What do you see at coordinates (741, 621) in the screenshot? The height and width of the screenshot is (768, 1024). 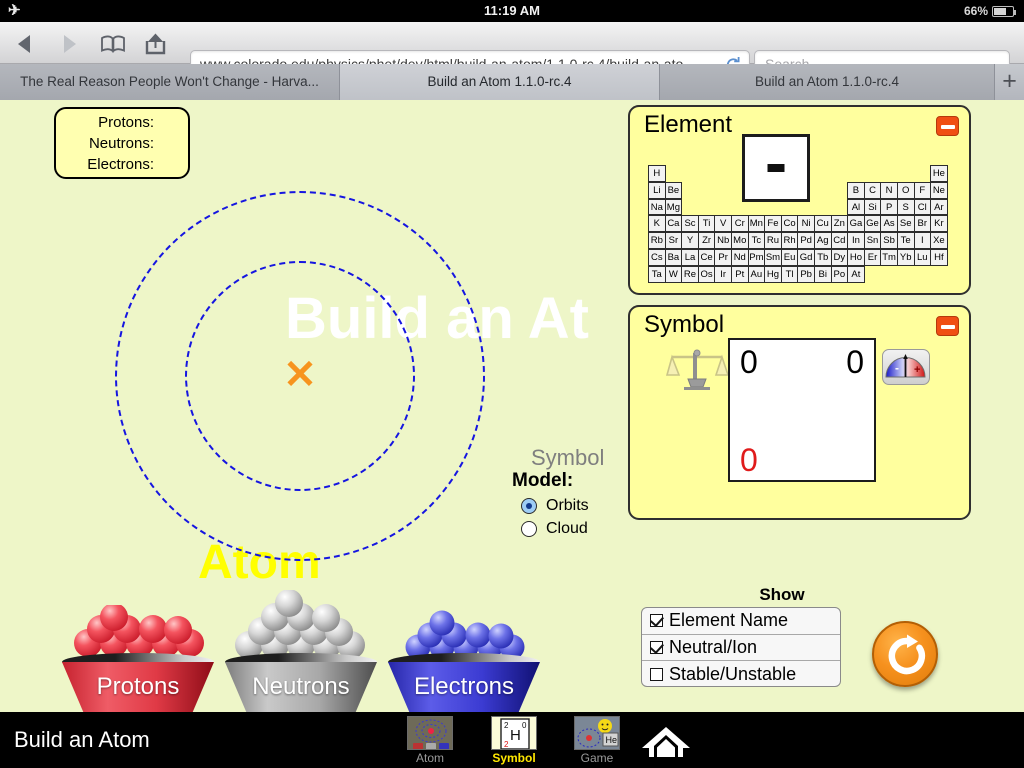 I see `show-row-element-name: Element Name` at bounding box center [741, 621].